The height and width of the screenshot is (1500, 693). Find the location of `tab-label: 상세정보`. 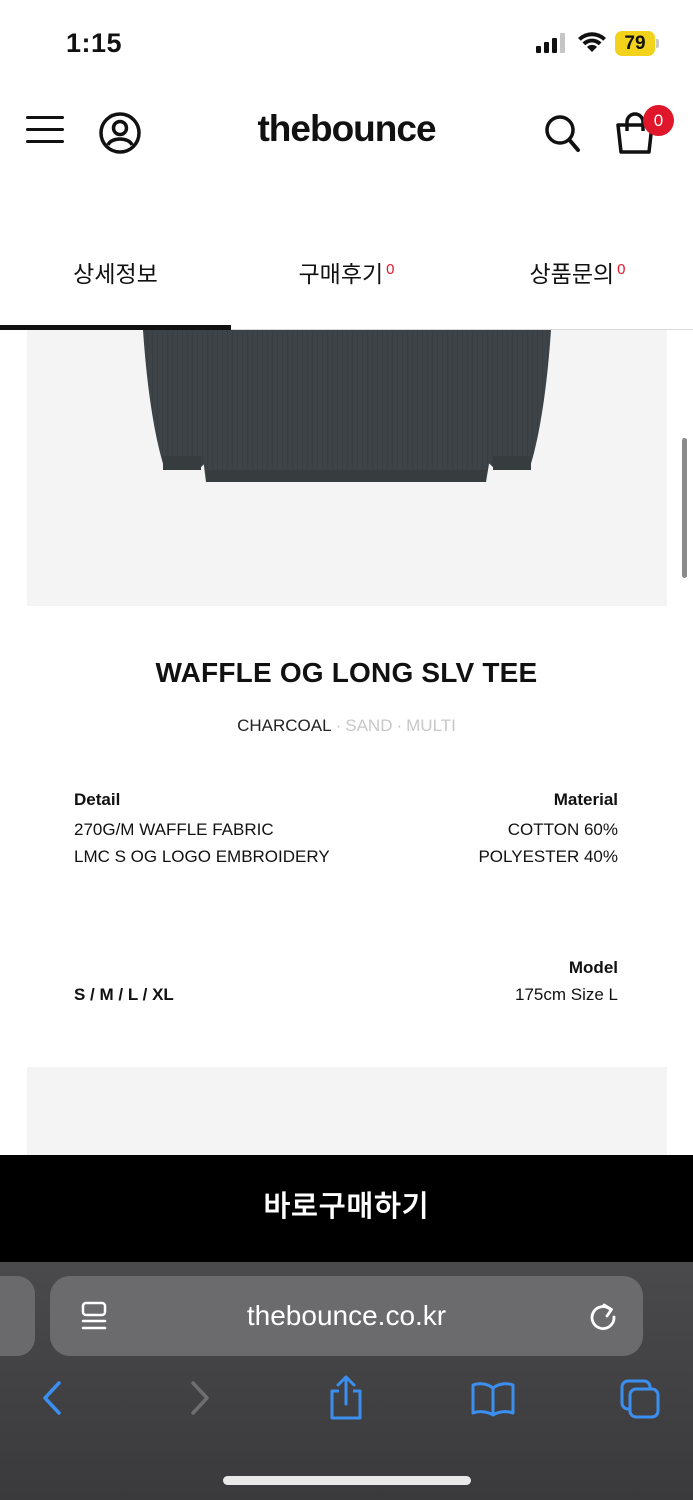

tab-label: 상세정보 is located at coordinates (115, 274).